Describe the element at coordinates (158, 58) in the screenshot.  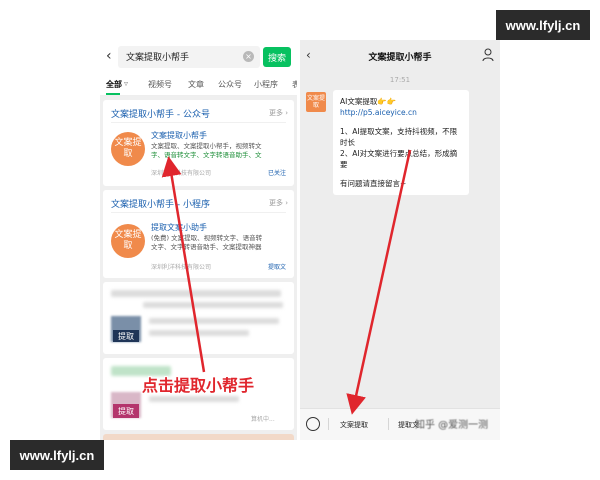
I see `search-query: 文案提取小帮手` at that location.